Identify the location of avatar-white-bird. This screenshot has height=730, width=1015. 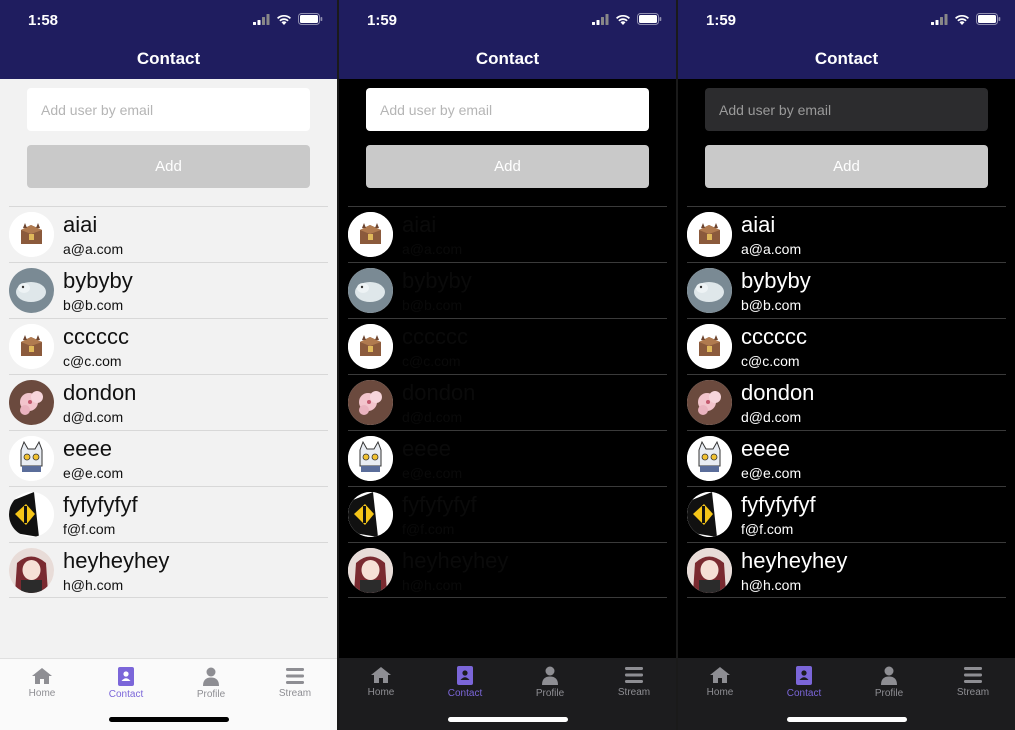
(370, 290).